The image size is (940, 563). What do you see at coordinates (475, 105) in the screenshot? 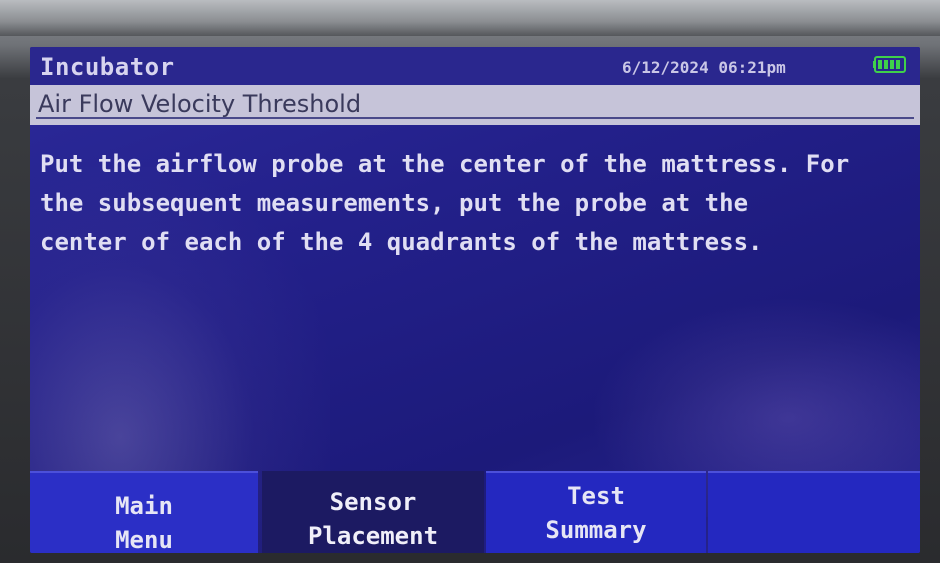
I see `subtitle-bar: Air Flow Velocity Threshold` at bounding box center [475, 105].